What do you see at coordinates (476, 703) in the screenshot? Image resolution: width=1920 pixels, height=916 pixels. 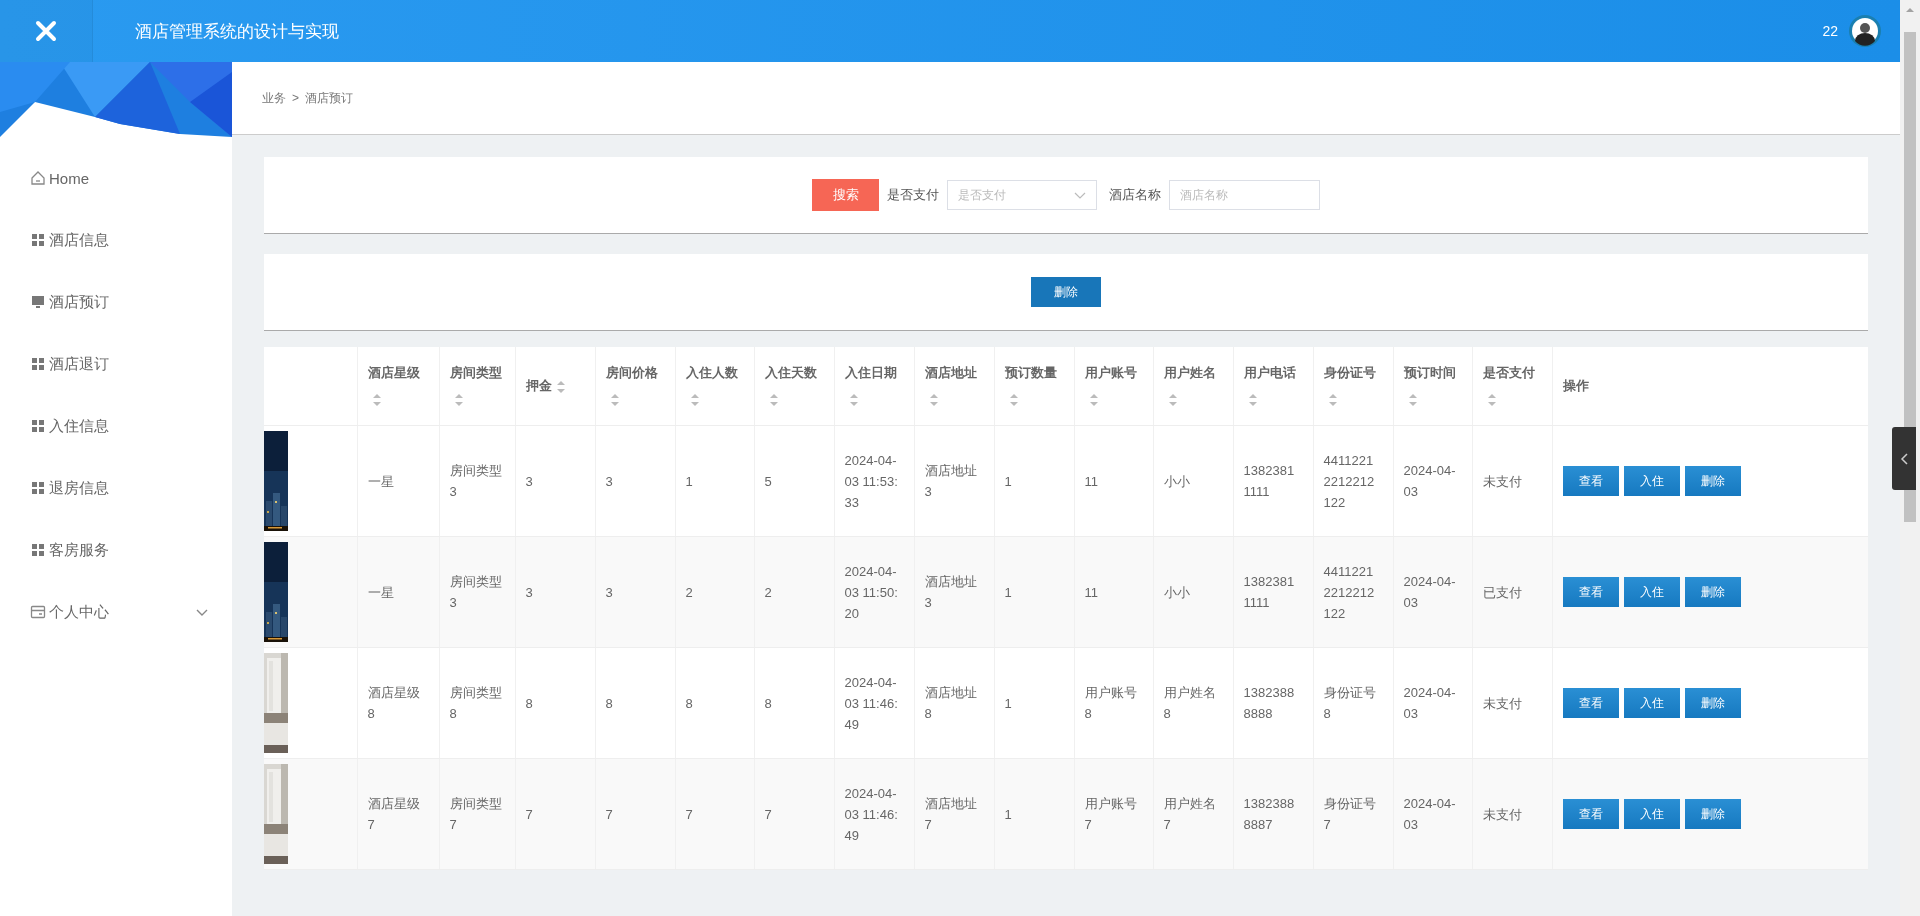 I see `table-cell-text: 房间类型8` at bounding box center [476, 703].